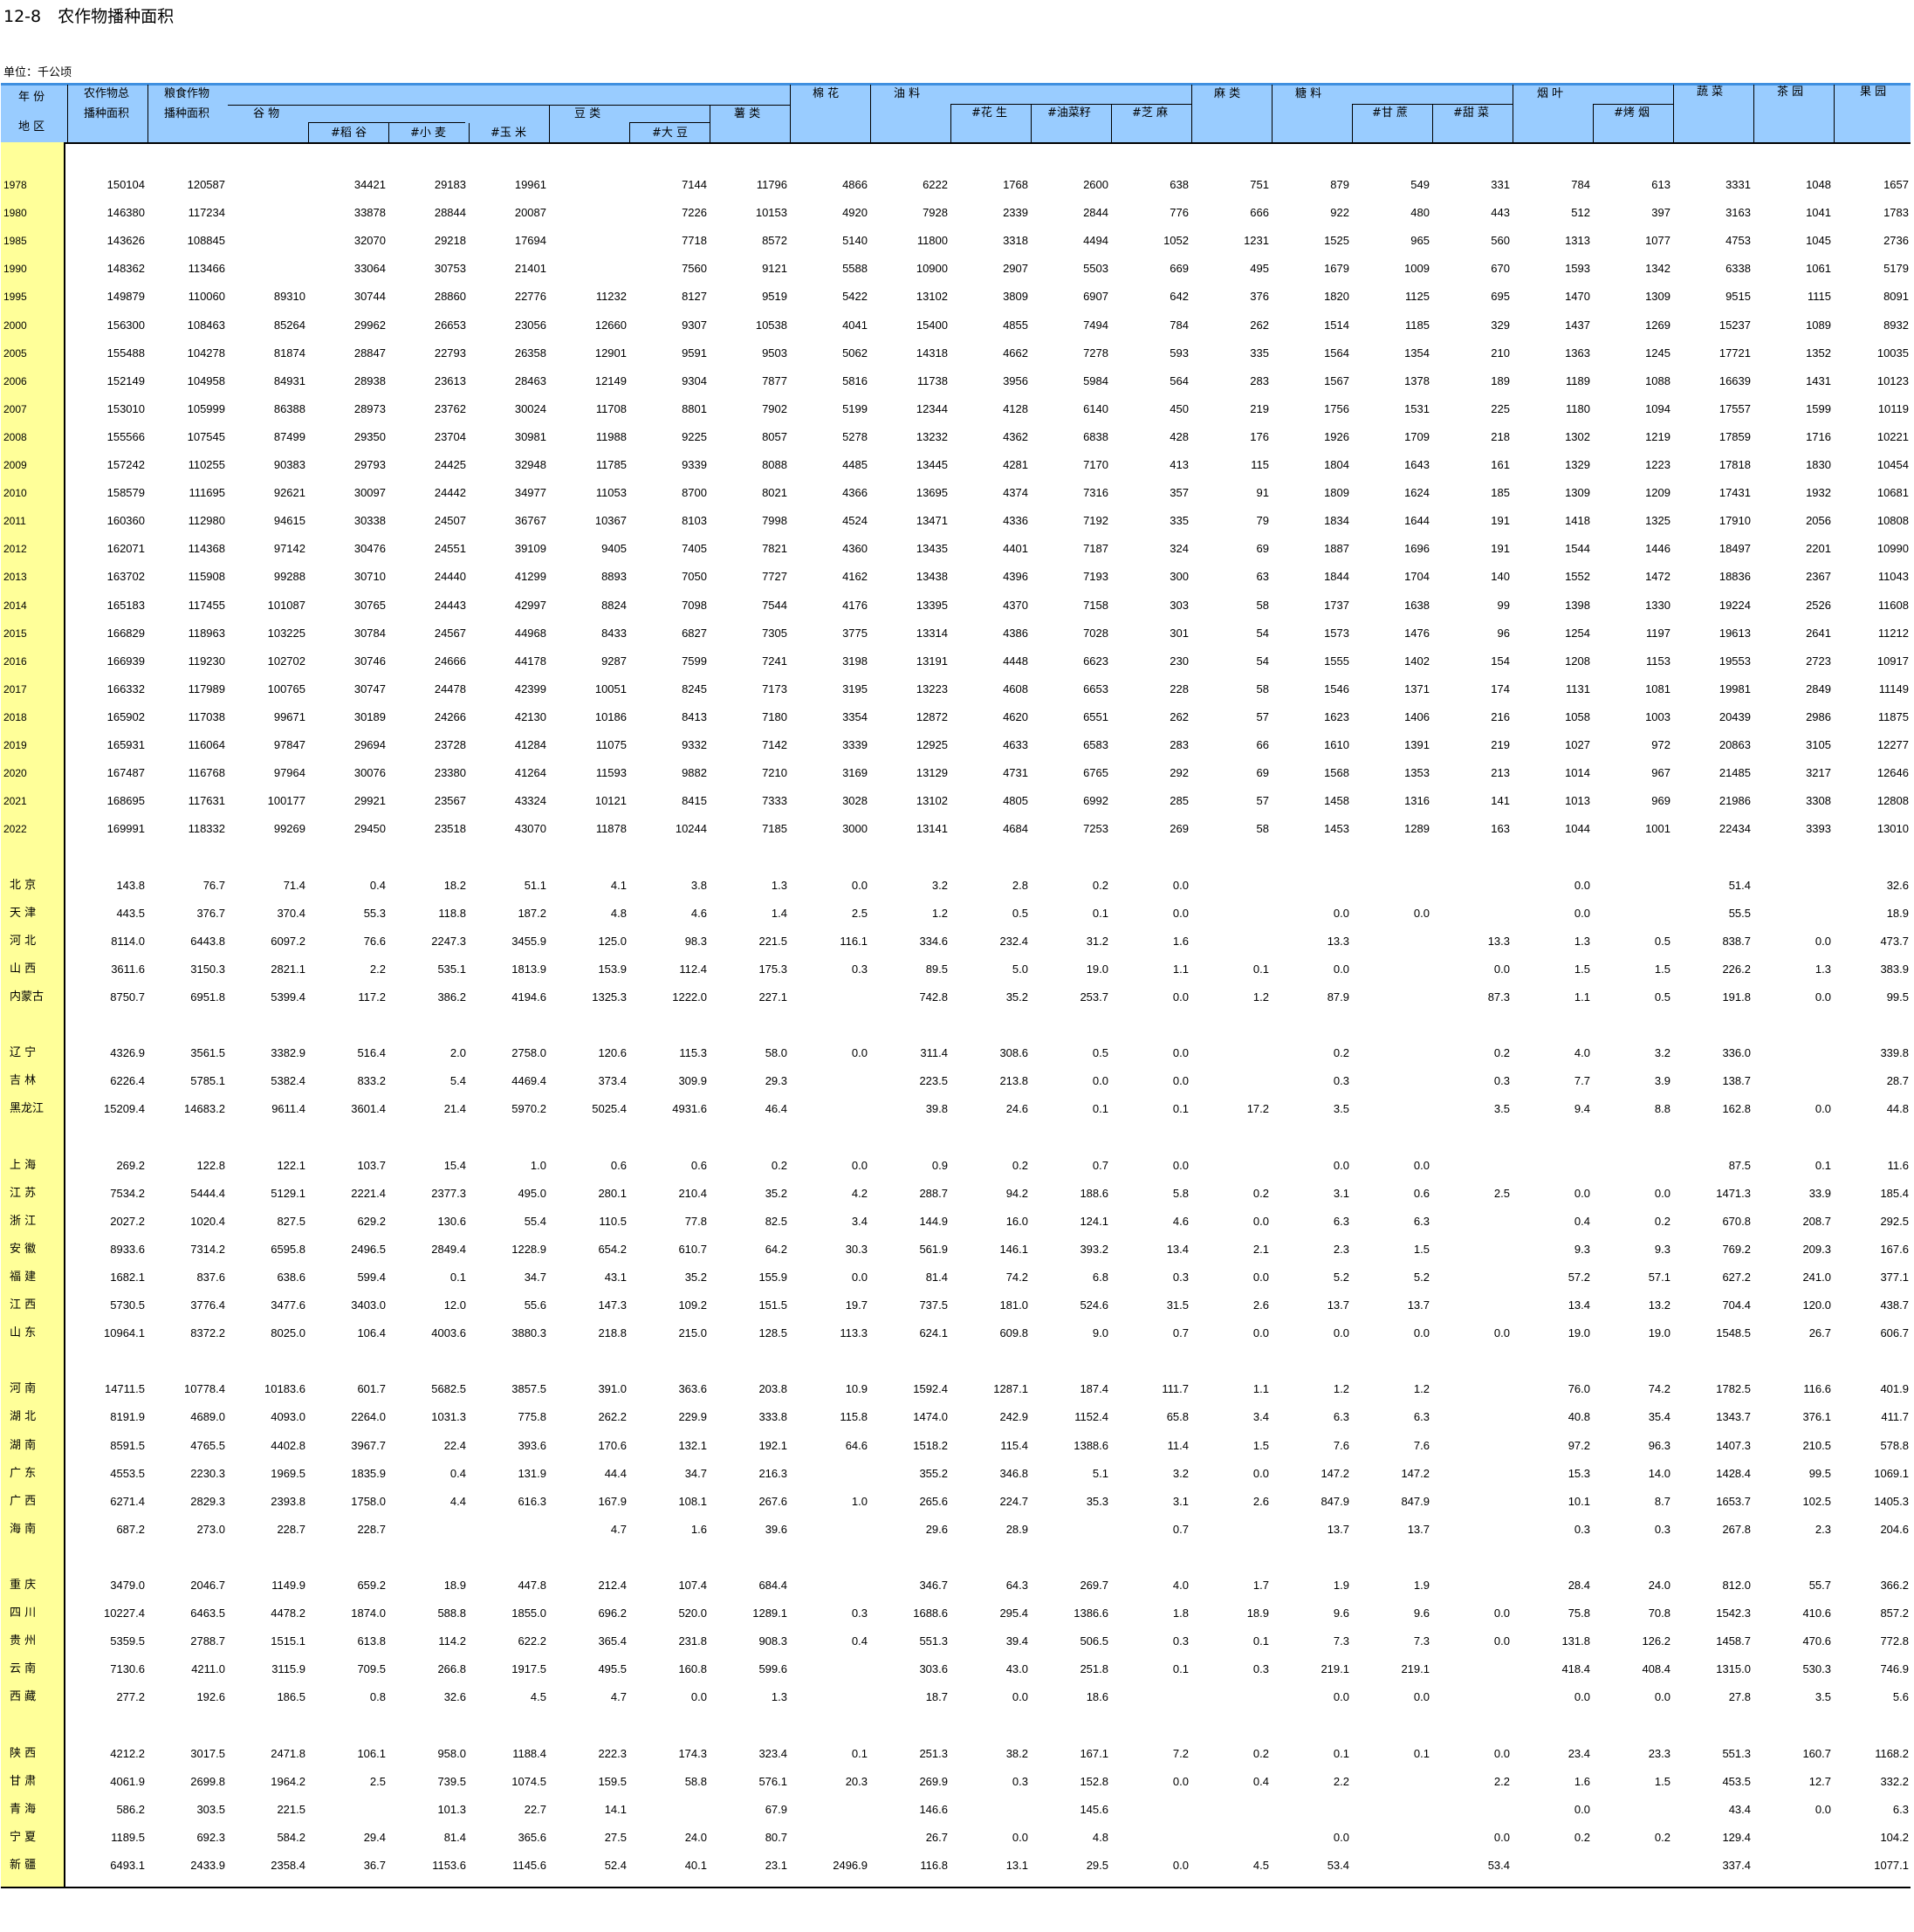 This screenshot has width=1914, height=1932. What do you see at coordinates (530, 801) in the screenshot?
I see `table-cell: 43324` at bounding box center [530, 801].